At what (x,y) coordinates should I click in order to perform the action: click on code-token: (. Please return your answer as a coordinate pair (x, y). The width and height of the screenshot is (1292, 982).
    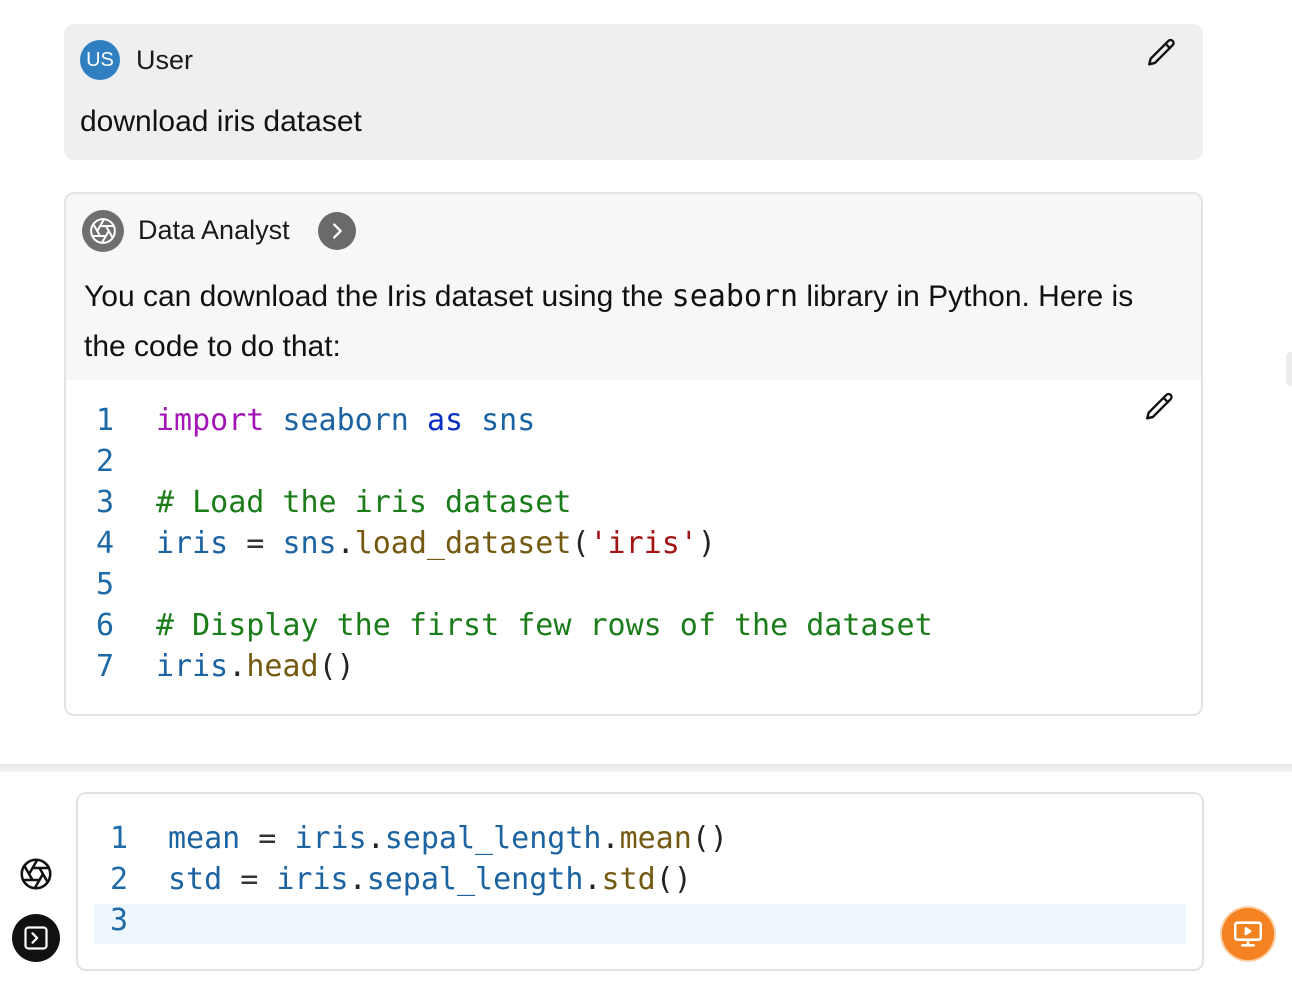
    Looking at the image, I should click on (580, 543).